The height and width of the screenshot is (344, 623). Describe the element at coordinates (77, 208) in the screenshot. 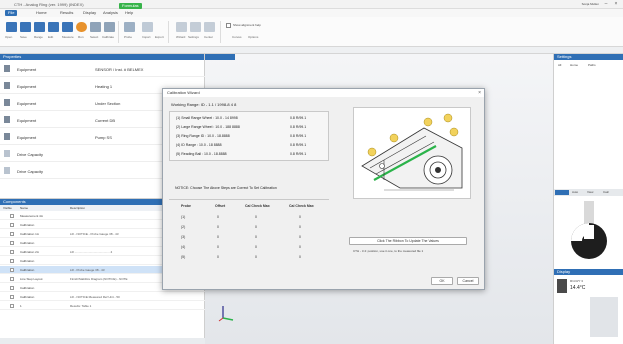

I see `column-header: Description` at that location.